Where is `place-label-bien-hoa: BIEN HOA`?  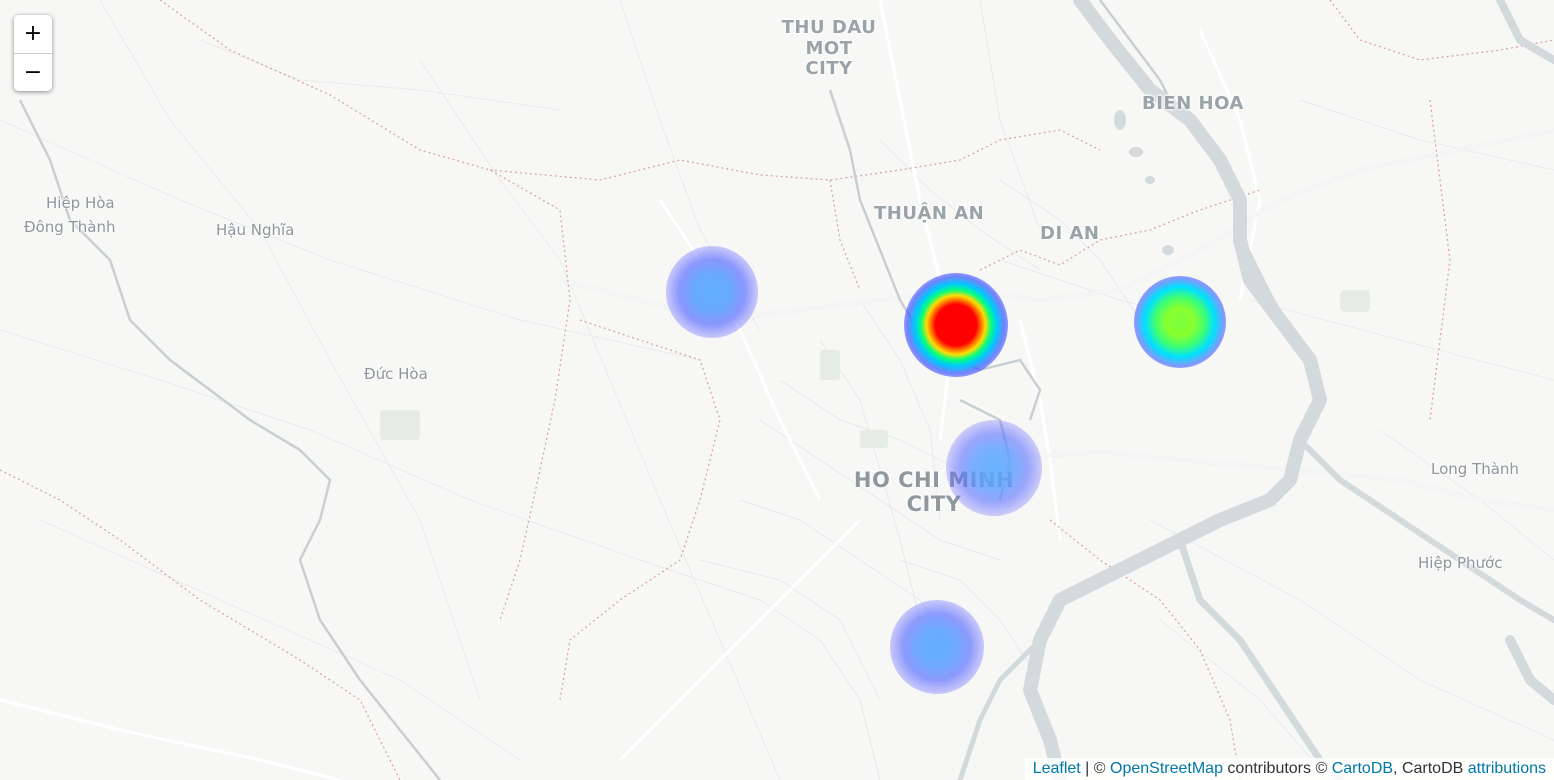
place-label-bien-hoa: BIEN HOA is located at coordinates (1193, 103).